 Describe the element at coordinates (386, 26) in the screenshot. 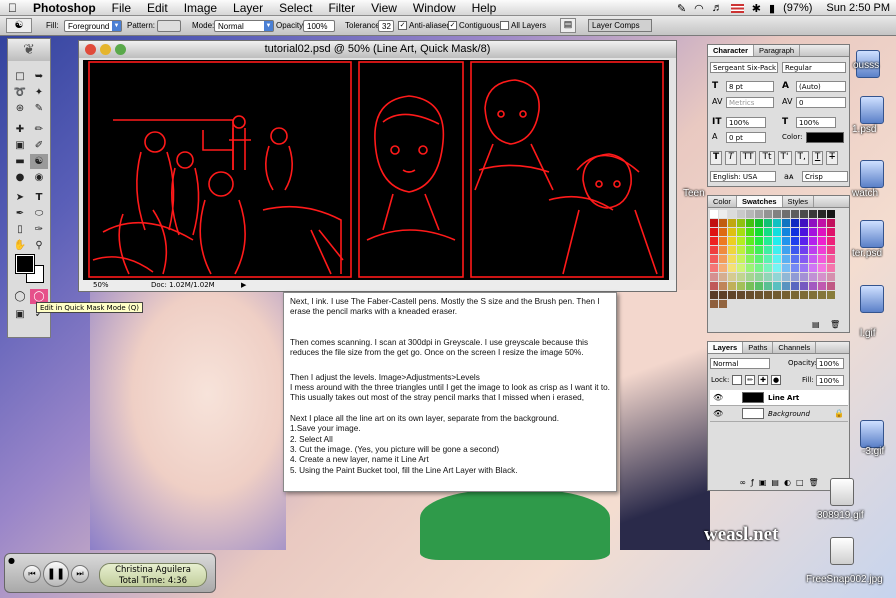

I see `tolerance-input: 32` at that location.